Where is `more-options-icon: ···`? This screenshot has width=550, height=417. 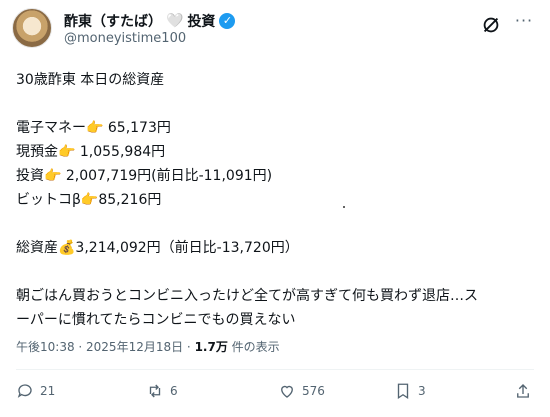
more-options-icon: ··· is located at coordinates (524, 23).